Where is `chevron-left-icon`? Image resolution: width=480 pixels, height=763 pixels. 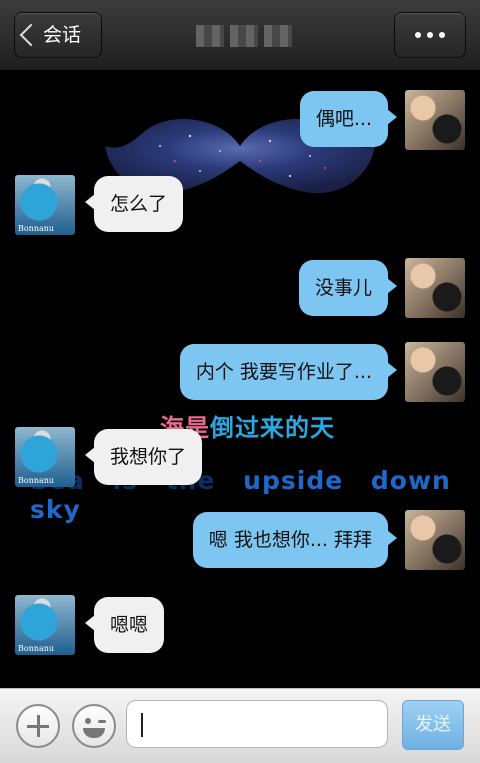 chevron-left-icon is located at coordinates (31, 35).